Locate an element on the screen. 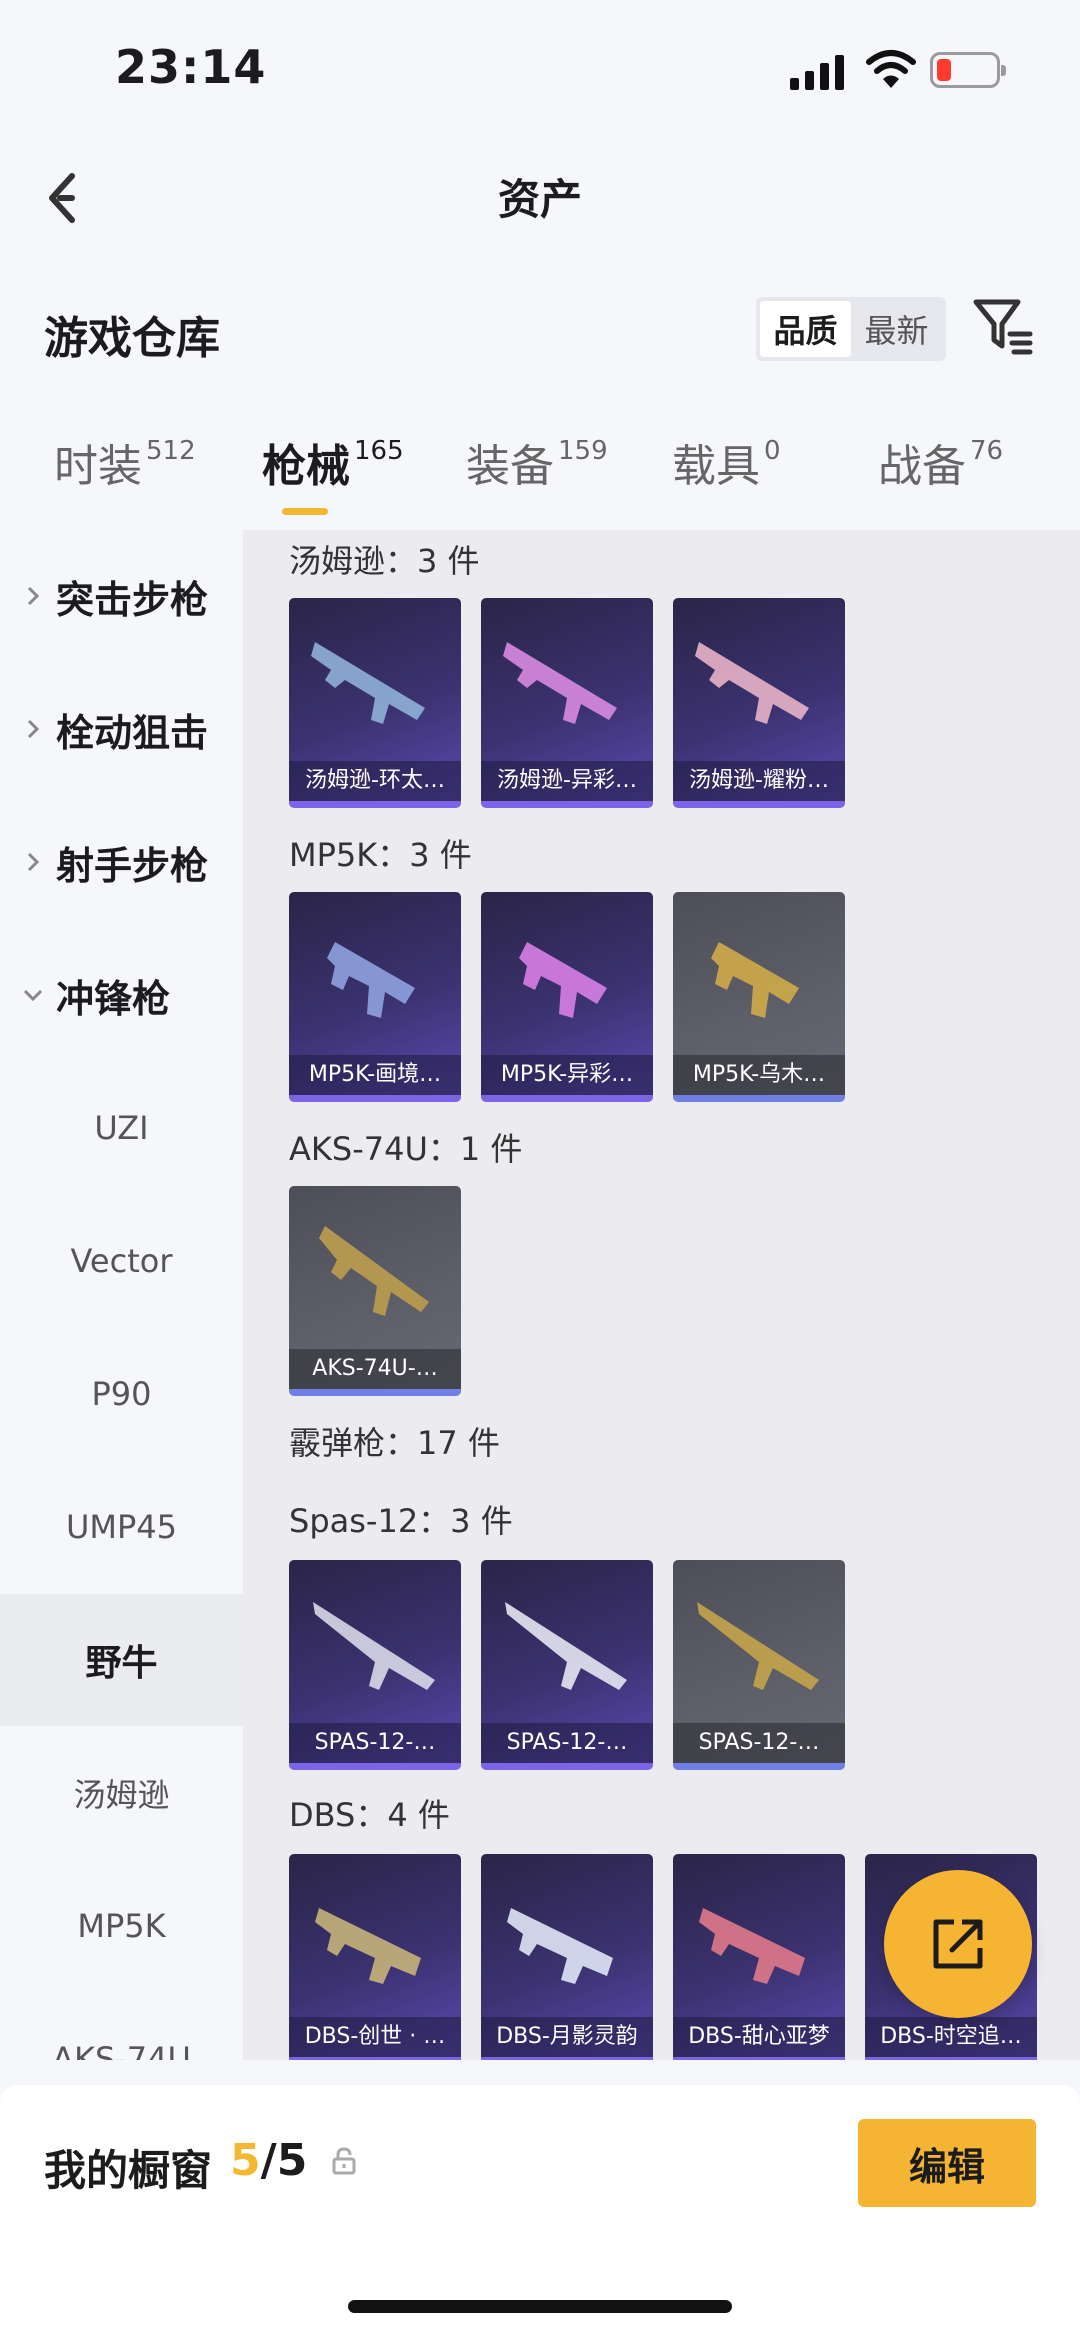 This screenshot has width=1080, height=2337. showcase-label: 我的橱窗 is located at coordinates (128, 2170).